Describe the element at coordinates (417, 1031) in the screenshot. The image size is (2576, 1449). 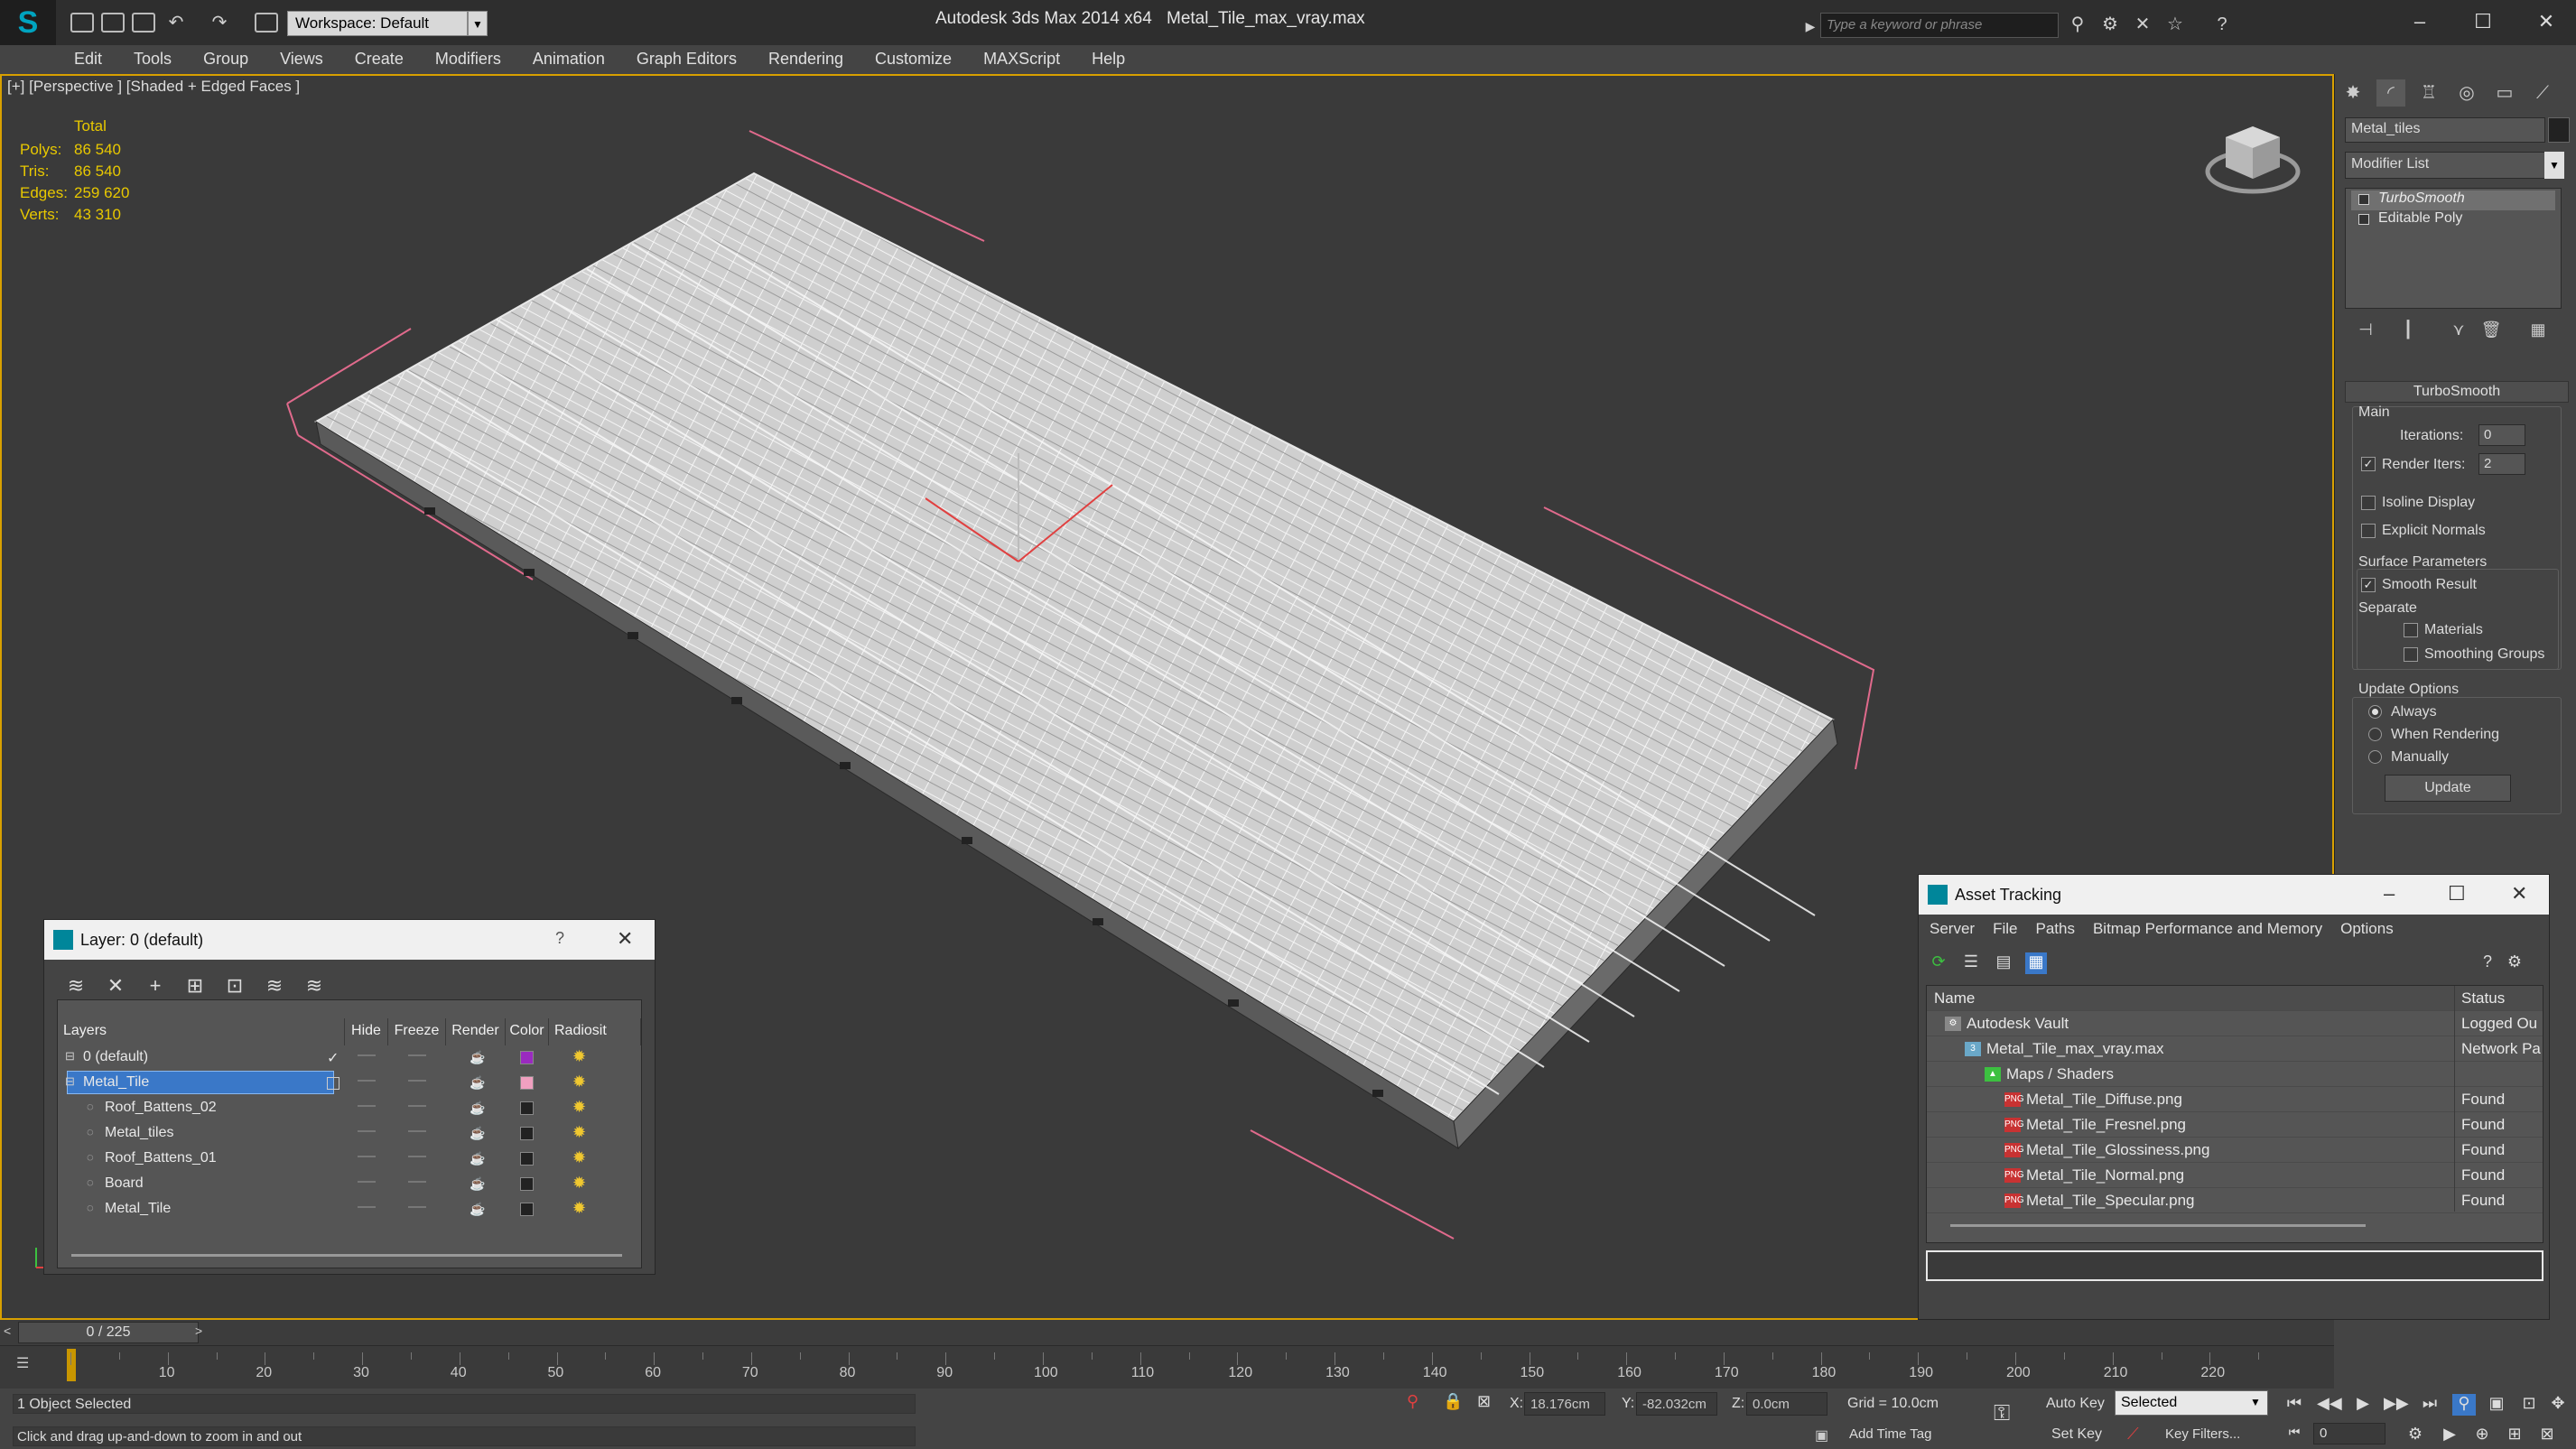
I see `column-header: Freeze` at that location.